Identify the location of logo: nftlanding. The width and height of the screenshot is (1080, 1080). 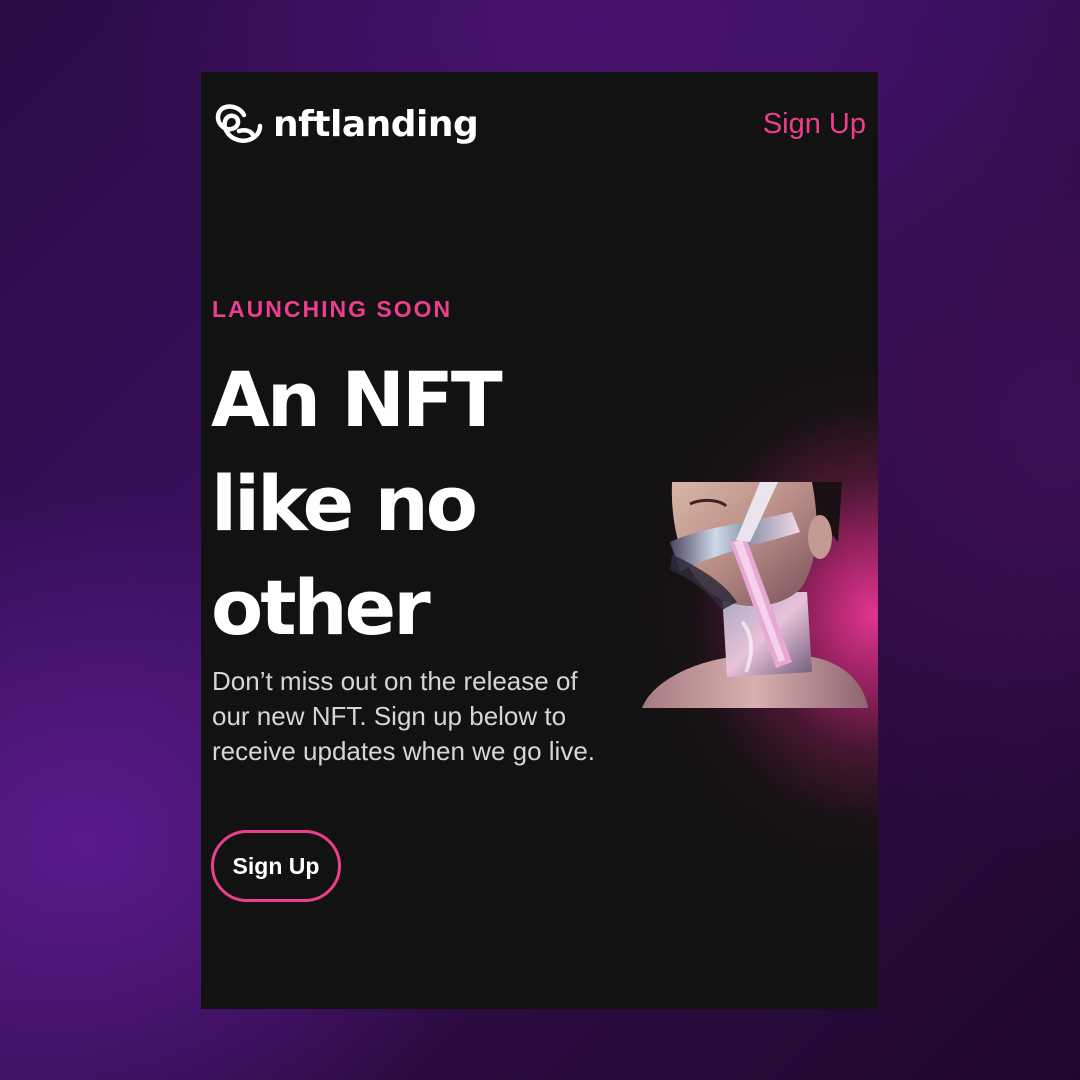
(345, 124).